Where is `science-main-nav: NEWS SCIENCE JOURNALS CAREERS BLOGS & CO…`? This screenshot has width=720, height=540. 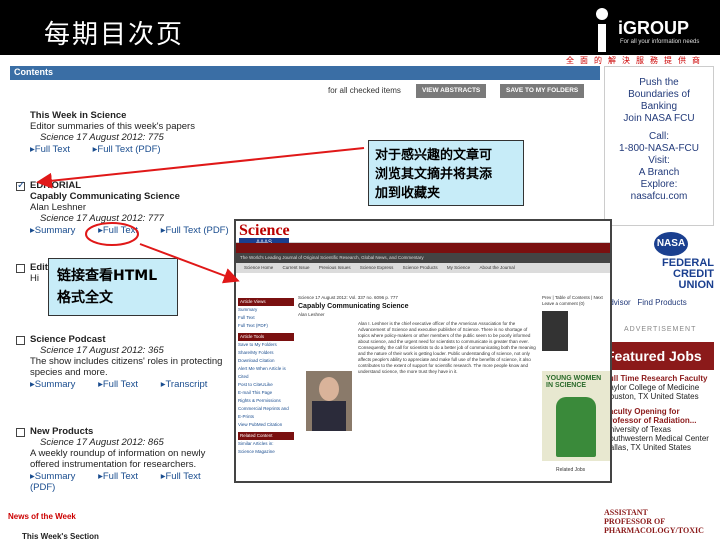 science-main-nav: NEWS SCIENCE JOURNALS CAREERS BLOGS & CO… is located at coordinates (423, 250).